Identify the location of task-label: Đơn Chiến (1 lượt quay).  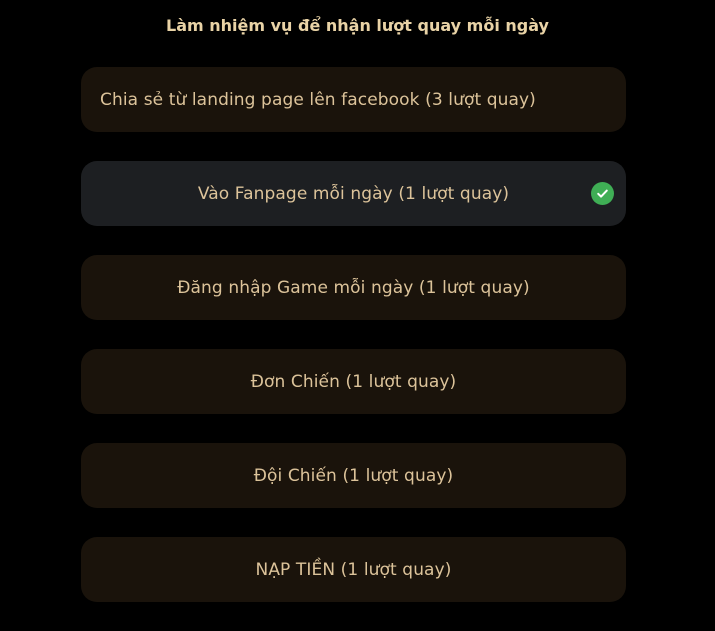
(353, 381).